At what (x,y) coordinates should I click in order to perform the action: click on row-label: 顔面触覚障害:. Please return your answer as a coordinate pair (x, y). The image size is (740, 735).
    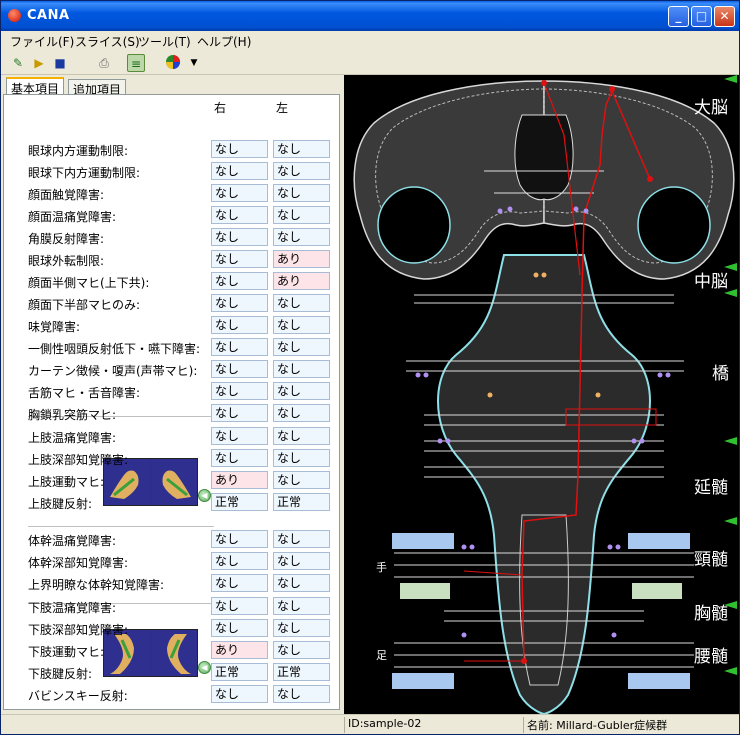
    Looking at the image, I should click on (66, 195).